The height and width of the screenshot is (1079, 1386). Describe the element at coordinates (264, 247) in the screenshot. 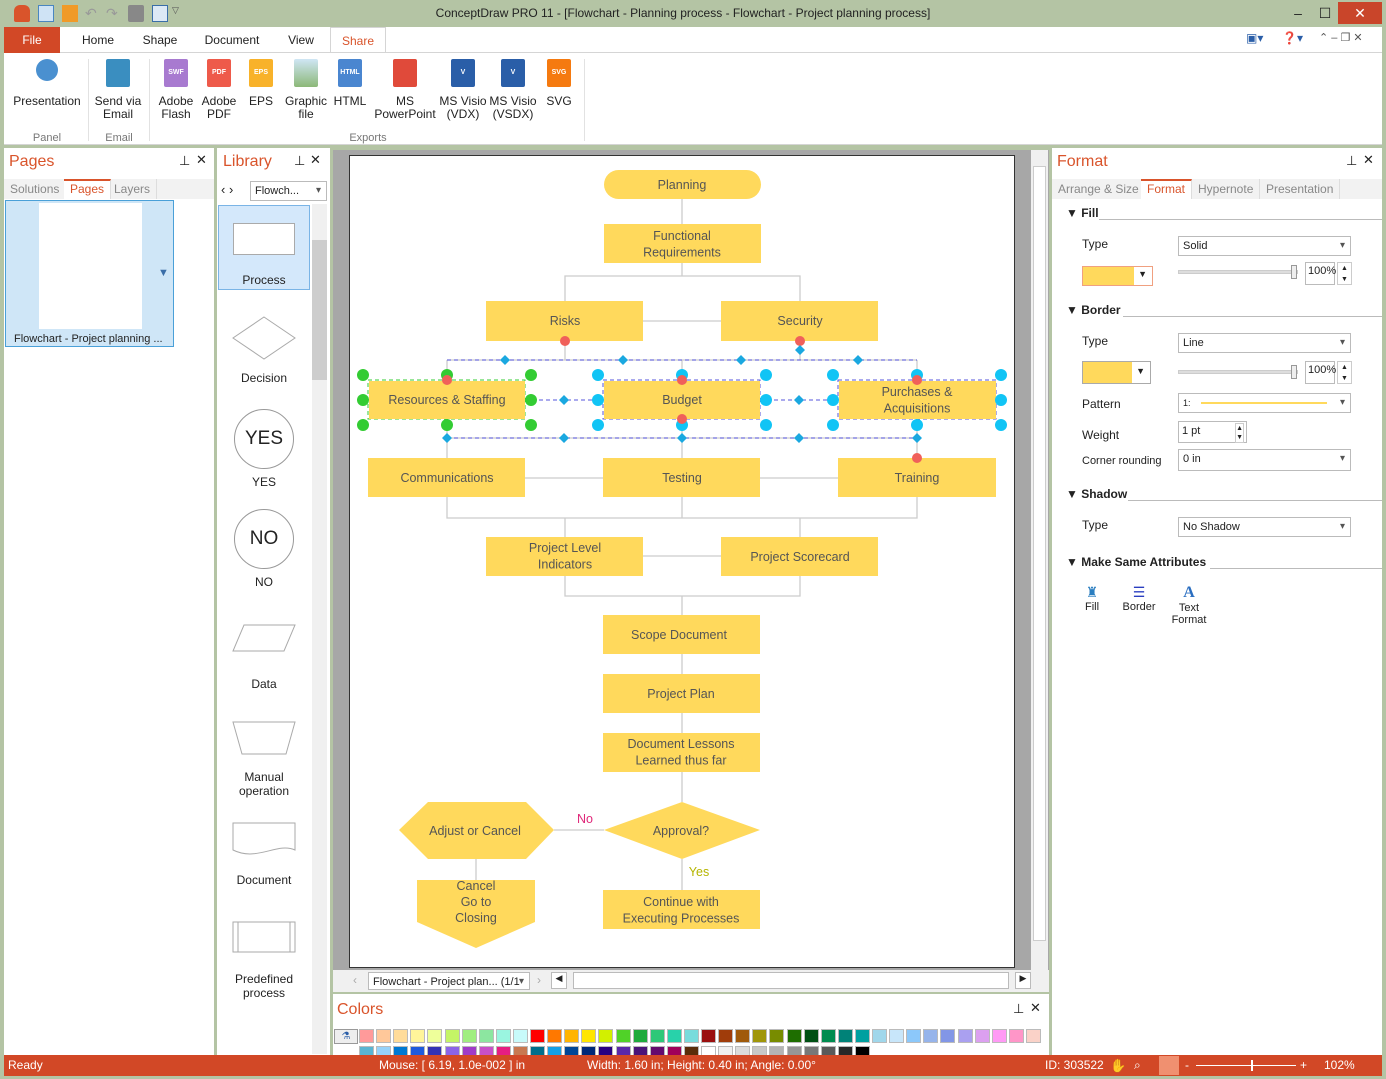

I see `library-item-process: Process` at that location.